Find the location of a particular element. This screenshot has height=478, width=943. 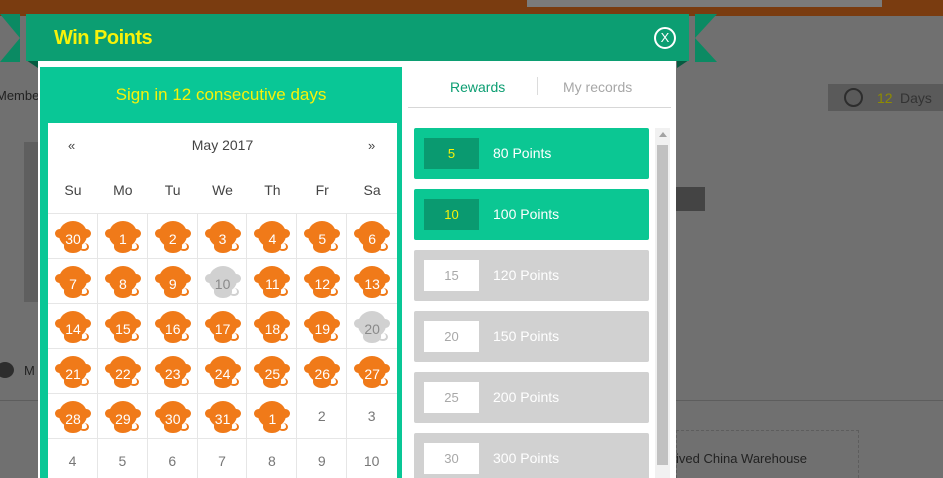

signed-in-monkey-icon: 11 is located at coordinates (272, 282).